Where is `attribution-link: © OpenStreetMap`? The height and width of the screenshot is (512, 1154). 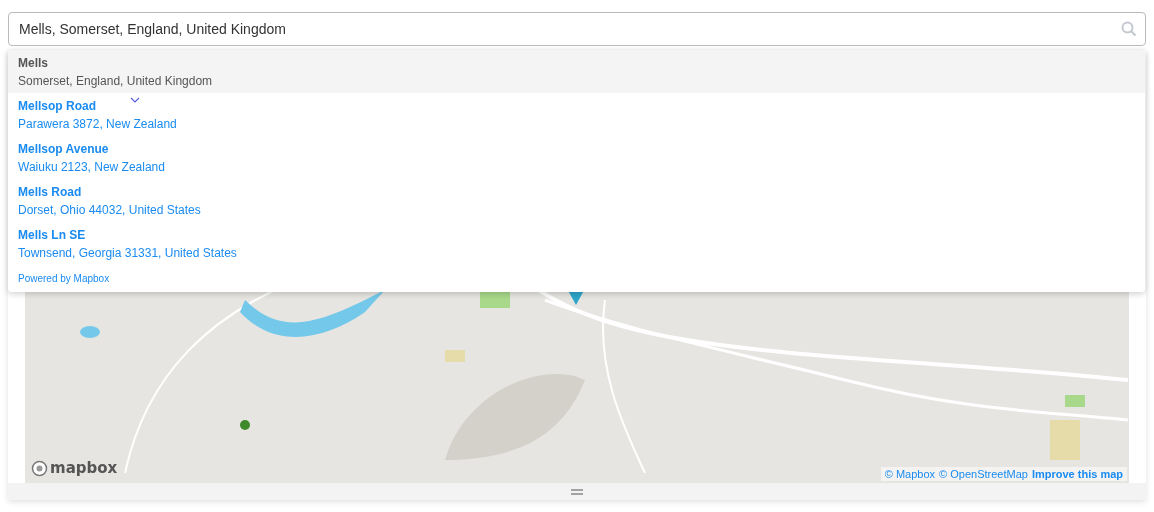 attribution-link: © OpenStreetMap is located at coordinates (983, 474).